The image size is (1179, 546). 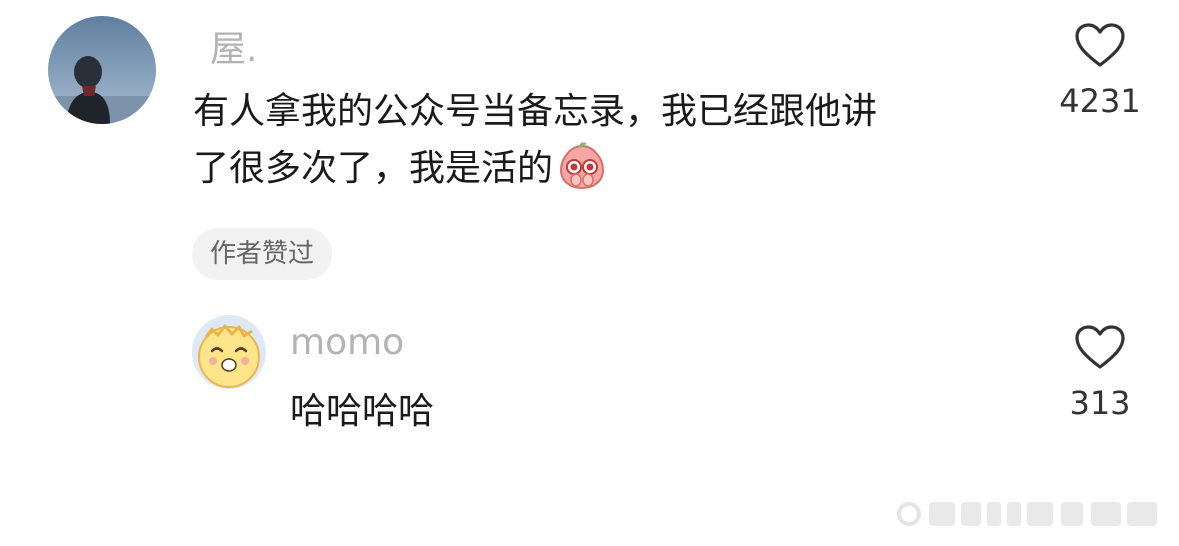 I want to click on like-group: 4231, so click(x=1100, y=71).